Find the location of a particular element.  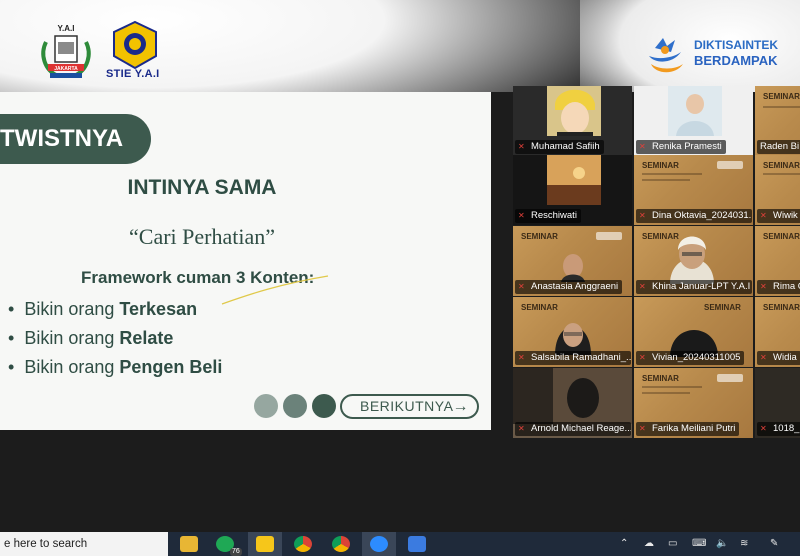

next-button-label: BERIKUTNYA is located at coordinates (407, 406).